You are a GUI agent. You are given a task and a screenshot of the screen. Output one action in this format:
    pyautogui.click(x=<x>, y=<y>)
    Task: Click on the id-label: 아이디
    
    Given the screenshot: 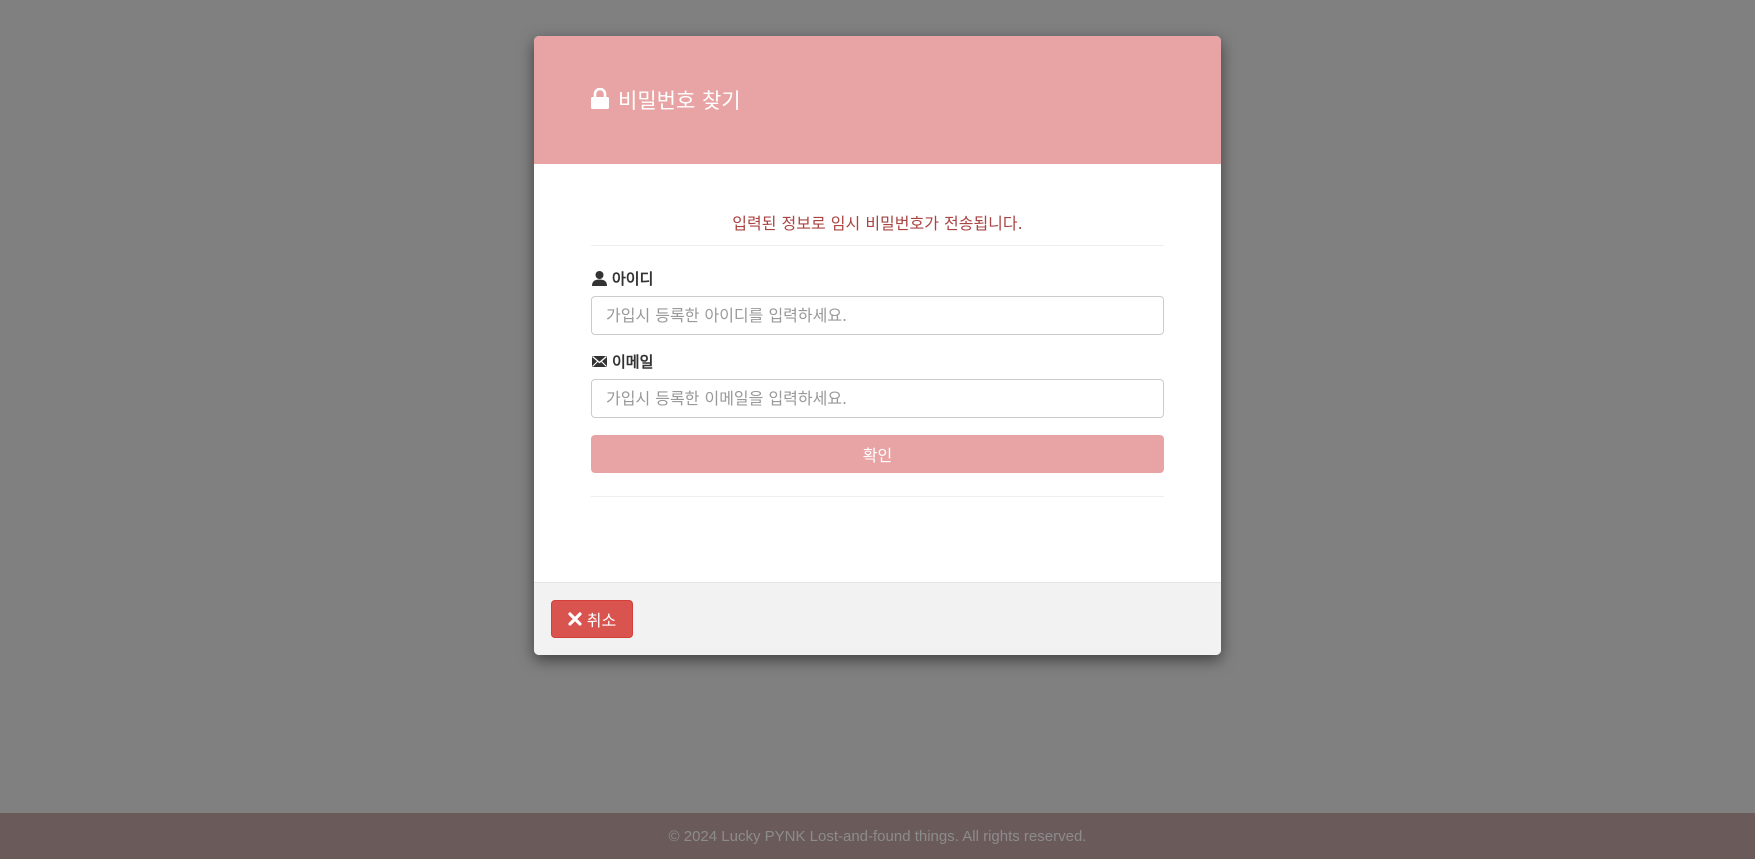 What is the action you would take?
    pyautogui.click(x=877, y=278)
    